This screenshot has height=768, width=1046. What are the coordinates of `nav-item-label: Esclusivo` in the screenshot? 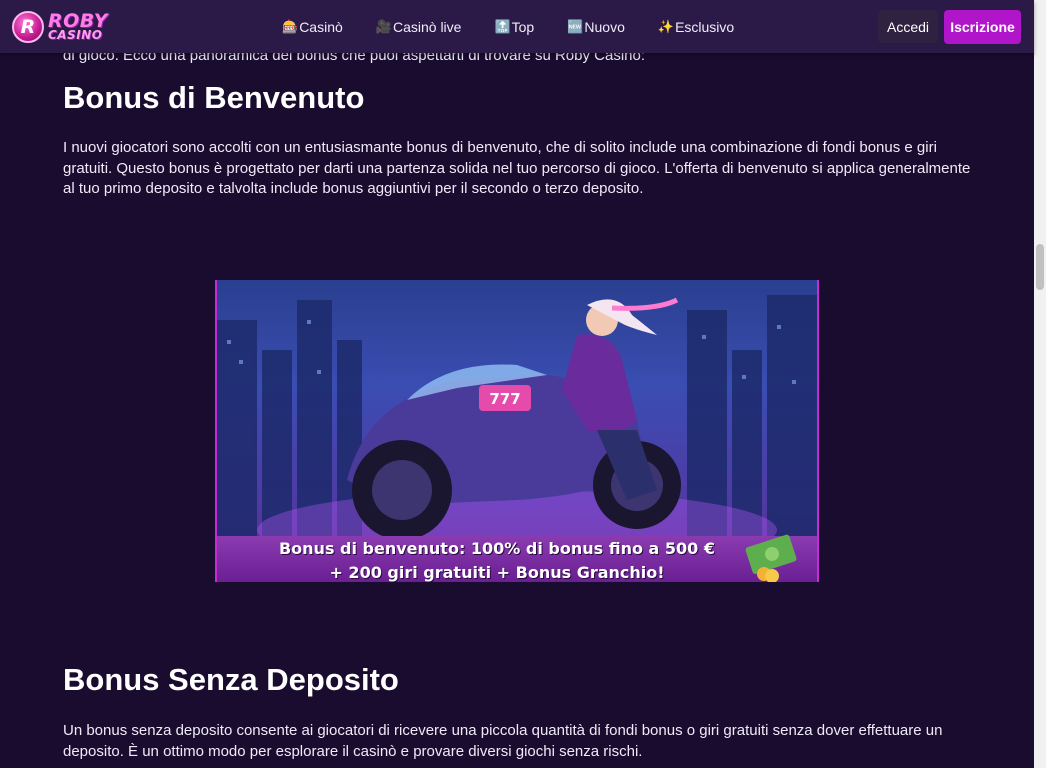 It's located at (705, 26).